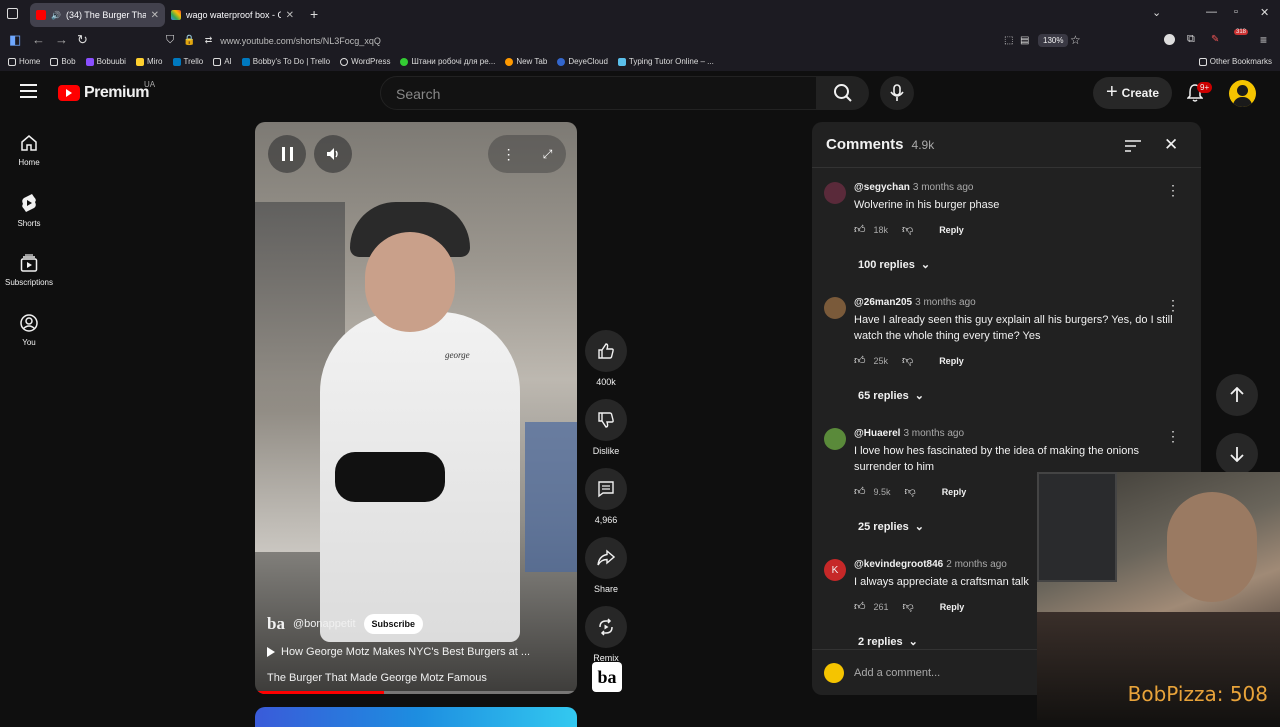 Image resolution: width=1280 pixels, height=727 pixels. Describe the element at coordinates (606, 351) in the screenshot. I see `like-button` at that location.